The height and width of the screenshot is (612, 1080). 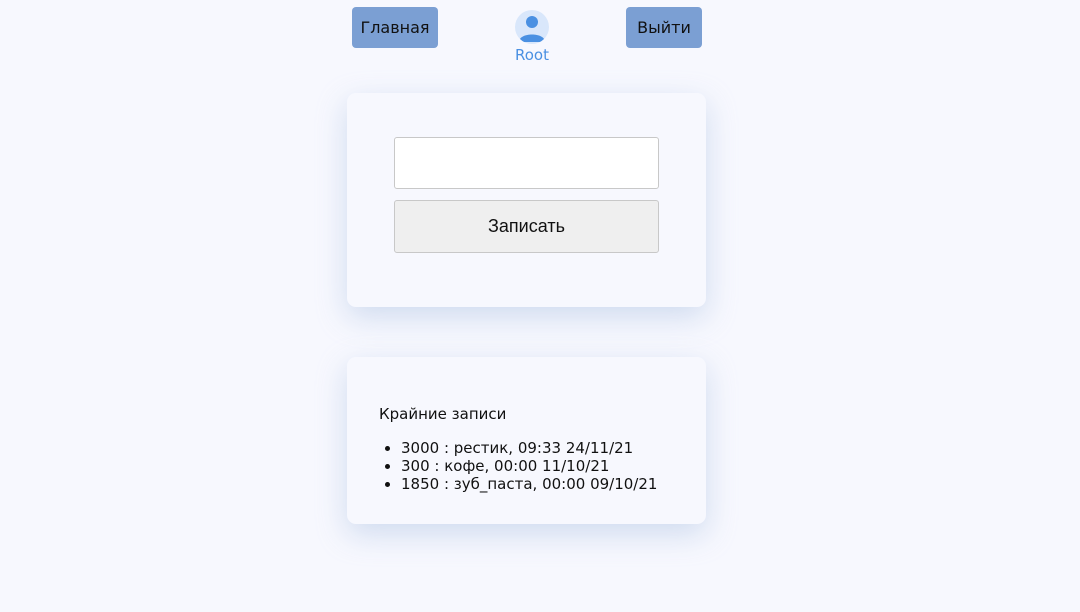 What do you see at coordinates (526, 163) in the screenshot?
I see `entry-input` at bounding box center [526, 163].